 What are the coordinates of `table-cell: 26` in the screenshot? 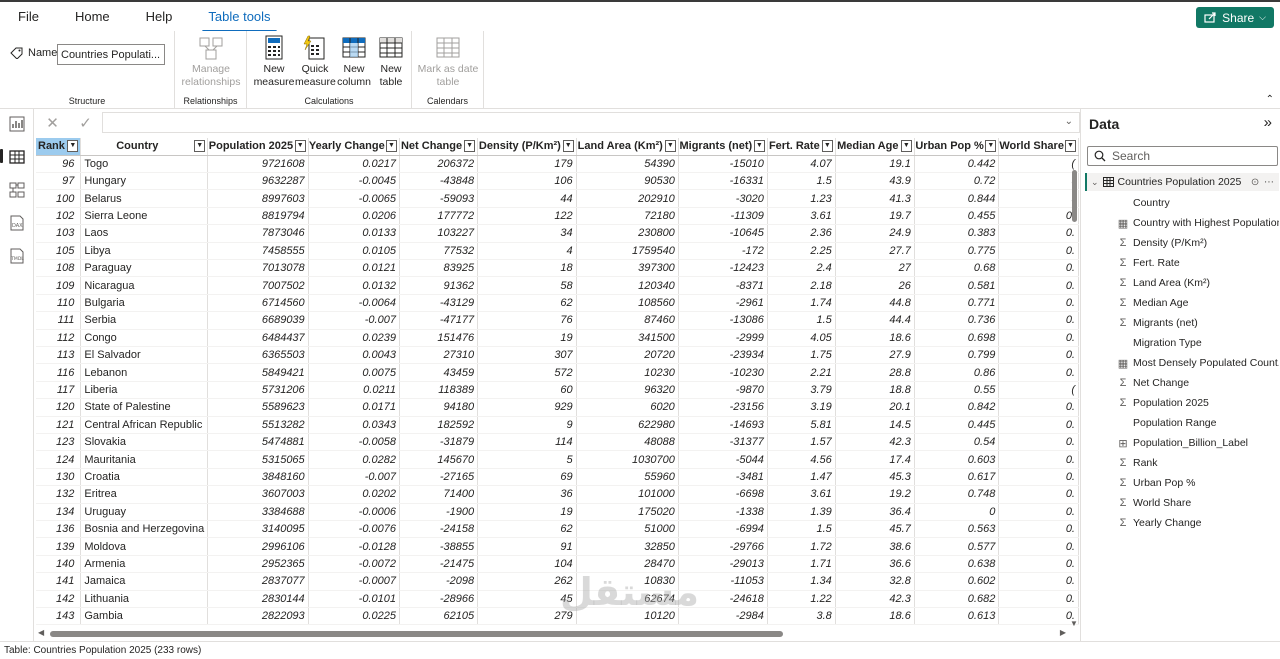 It's located at (875, 285).